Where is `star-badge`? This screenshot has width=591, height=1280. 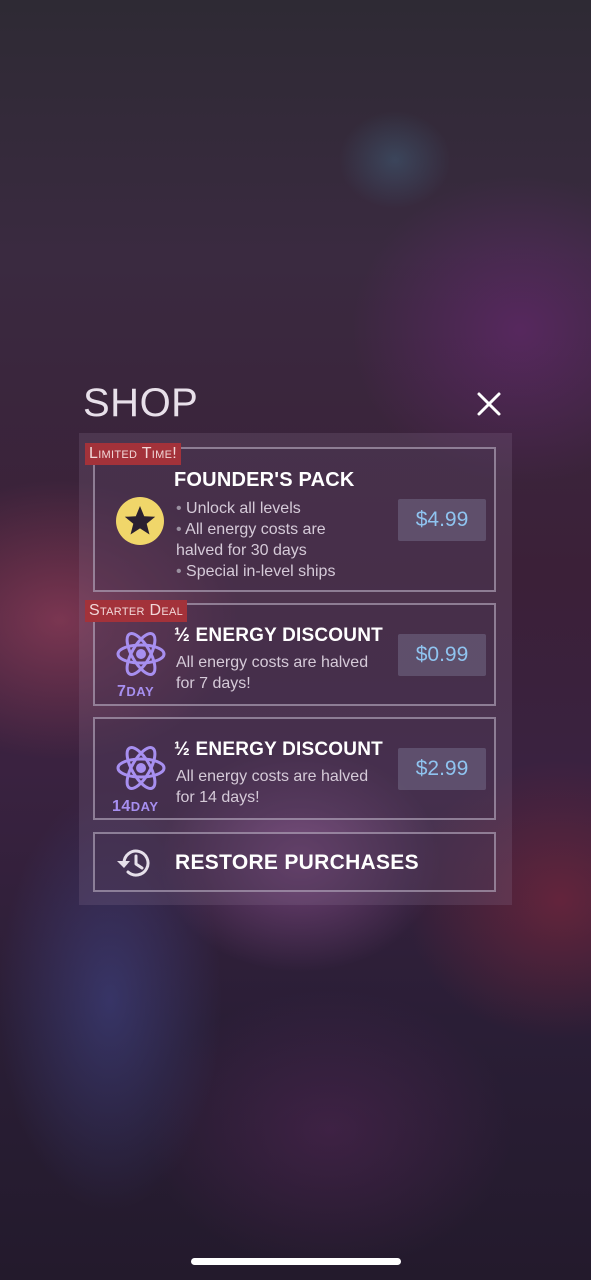
star-badge is located at coordinates (140, 523).